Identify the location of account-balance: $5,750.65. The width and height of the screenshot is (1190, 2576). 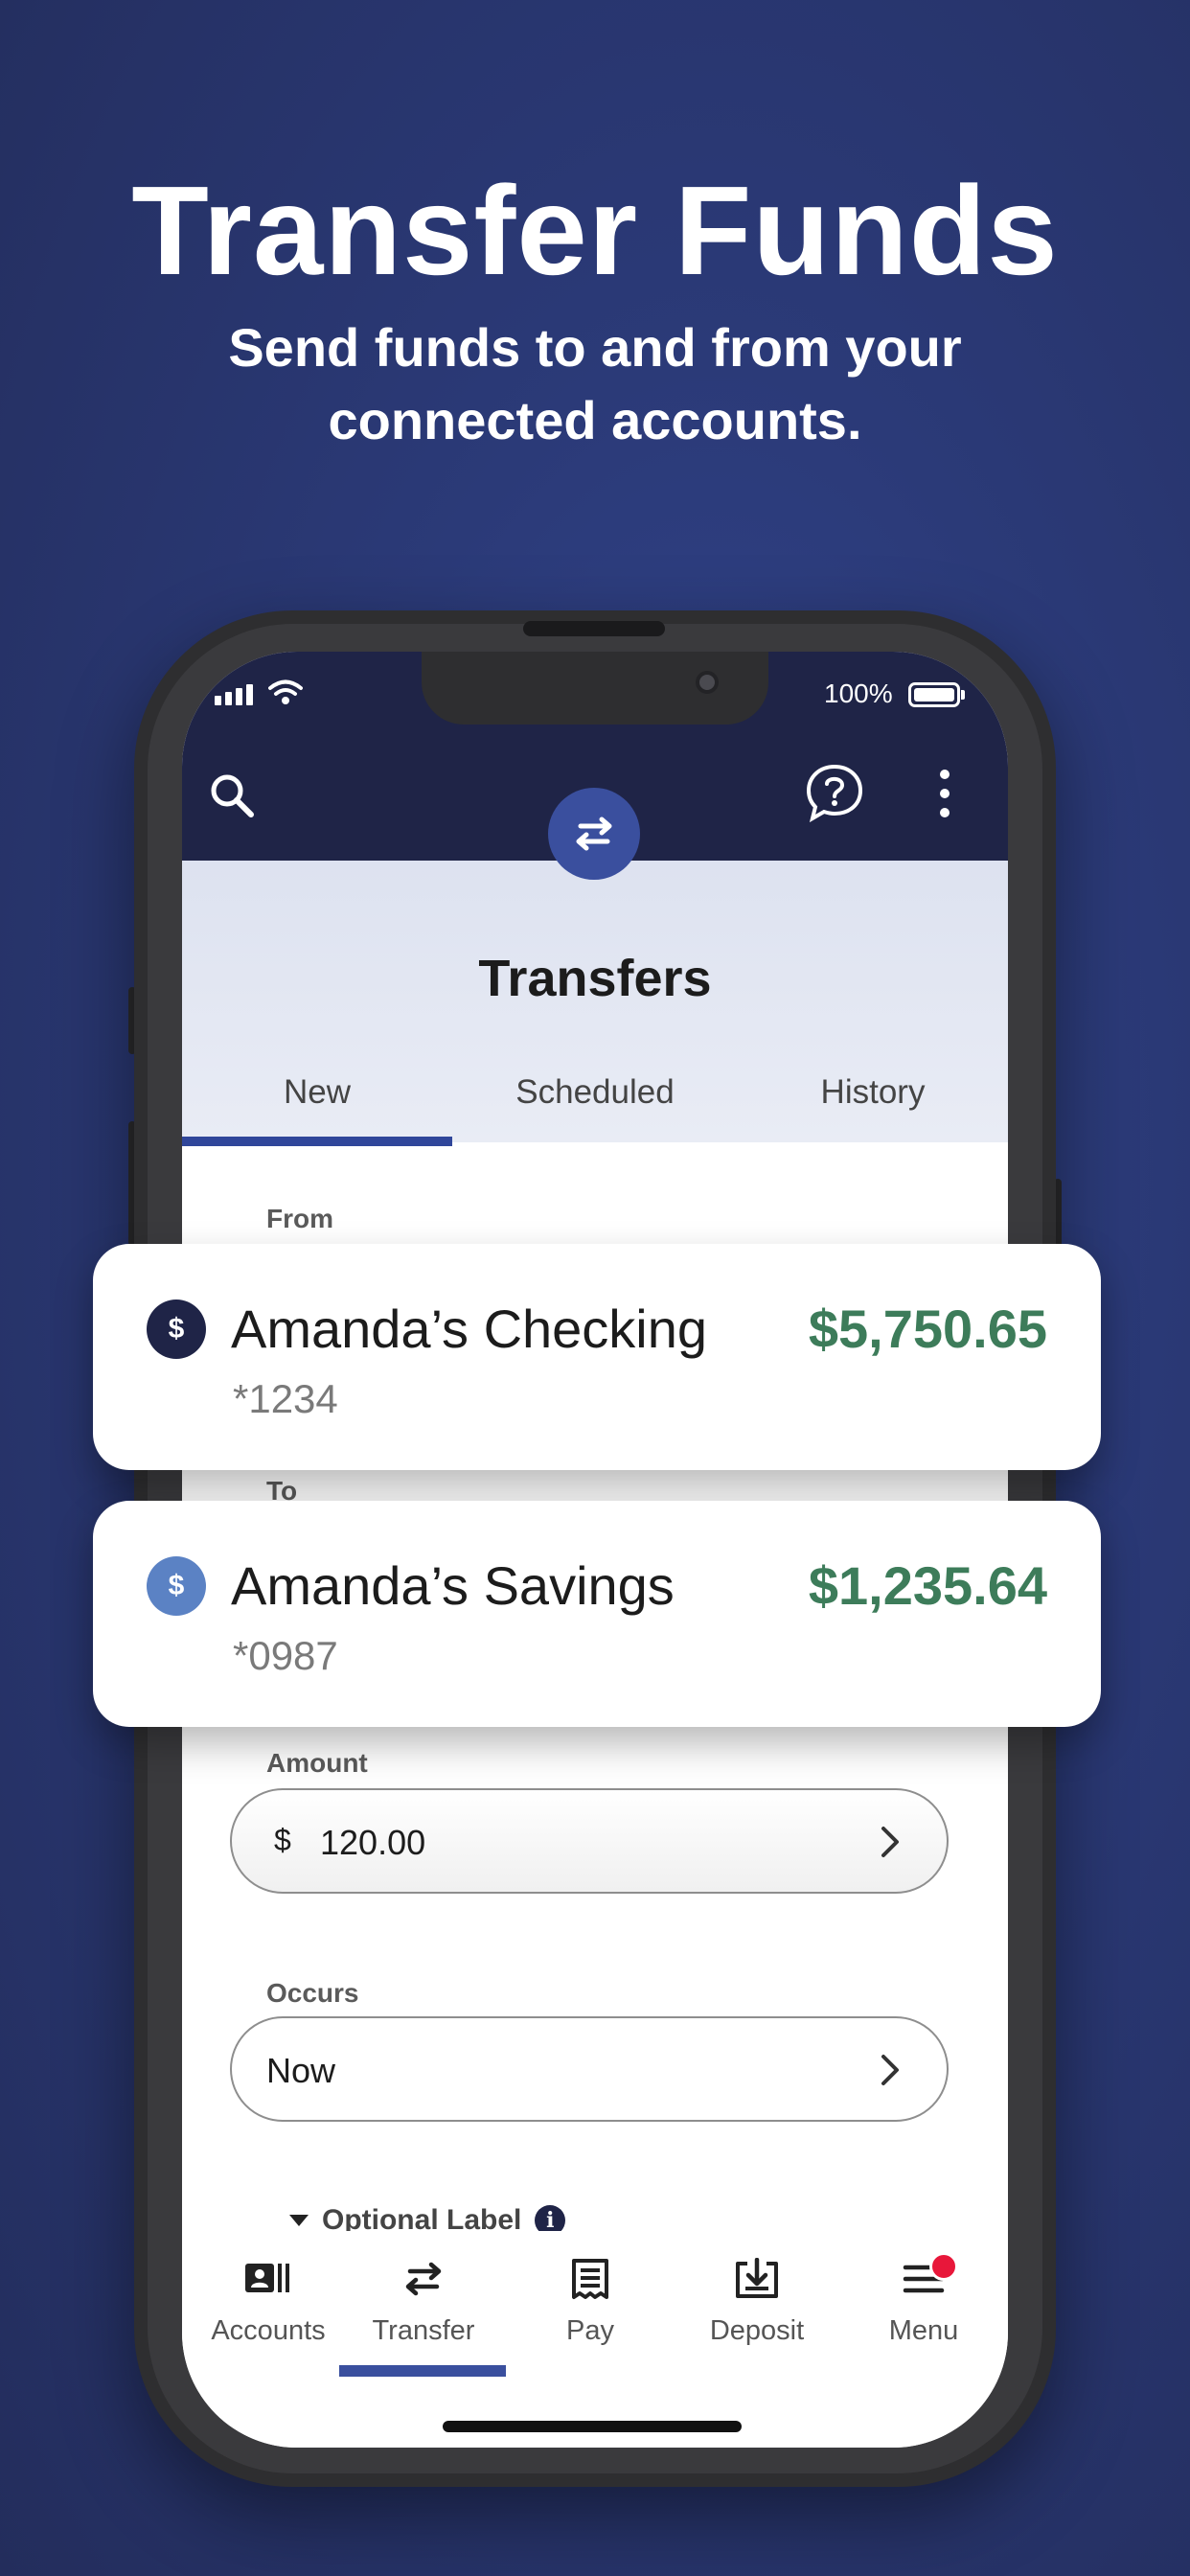
(928, 1329).